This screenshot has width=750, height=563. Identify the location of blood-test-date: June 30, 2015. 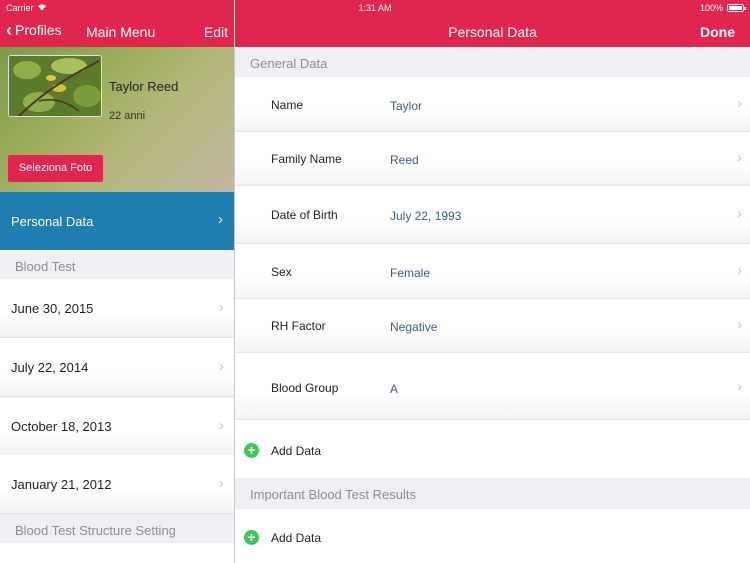
(52, 308).